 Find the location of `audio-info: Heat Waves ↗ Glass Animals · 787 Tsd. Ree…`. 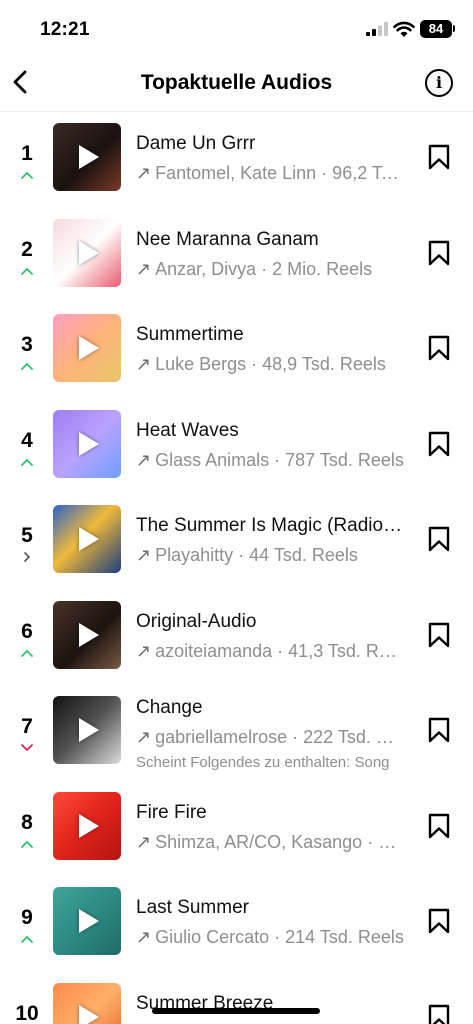

audio-info: Heat Waves ↗ Glass Animals · 787 Tsd. Ree… is located at coordinates (271, 445).